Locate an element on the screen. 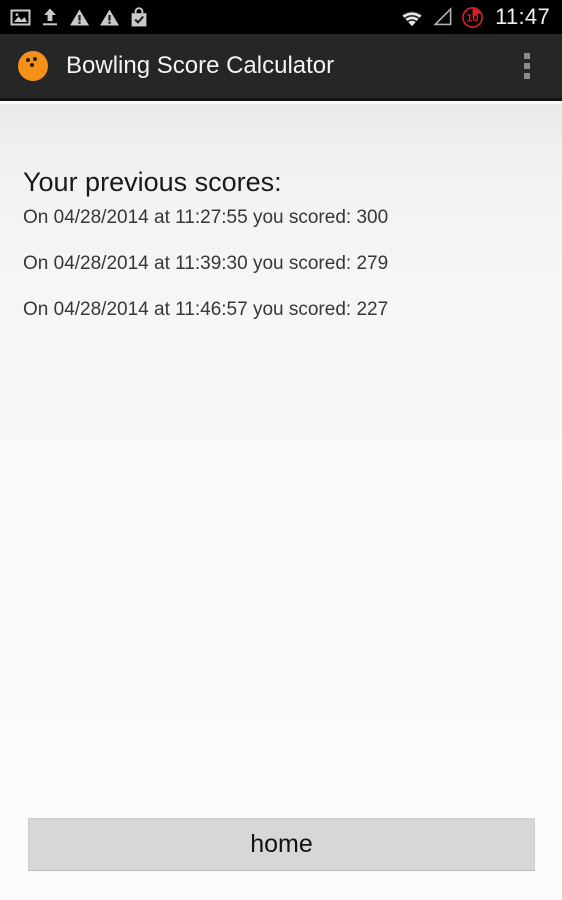 The height and width of the screenshot is (900, 562). bag-check-icon is located at coordinates (139, 17).